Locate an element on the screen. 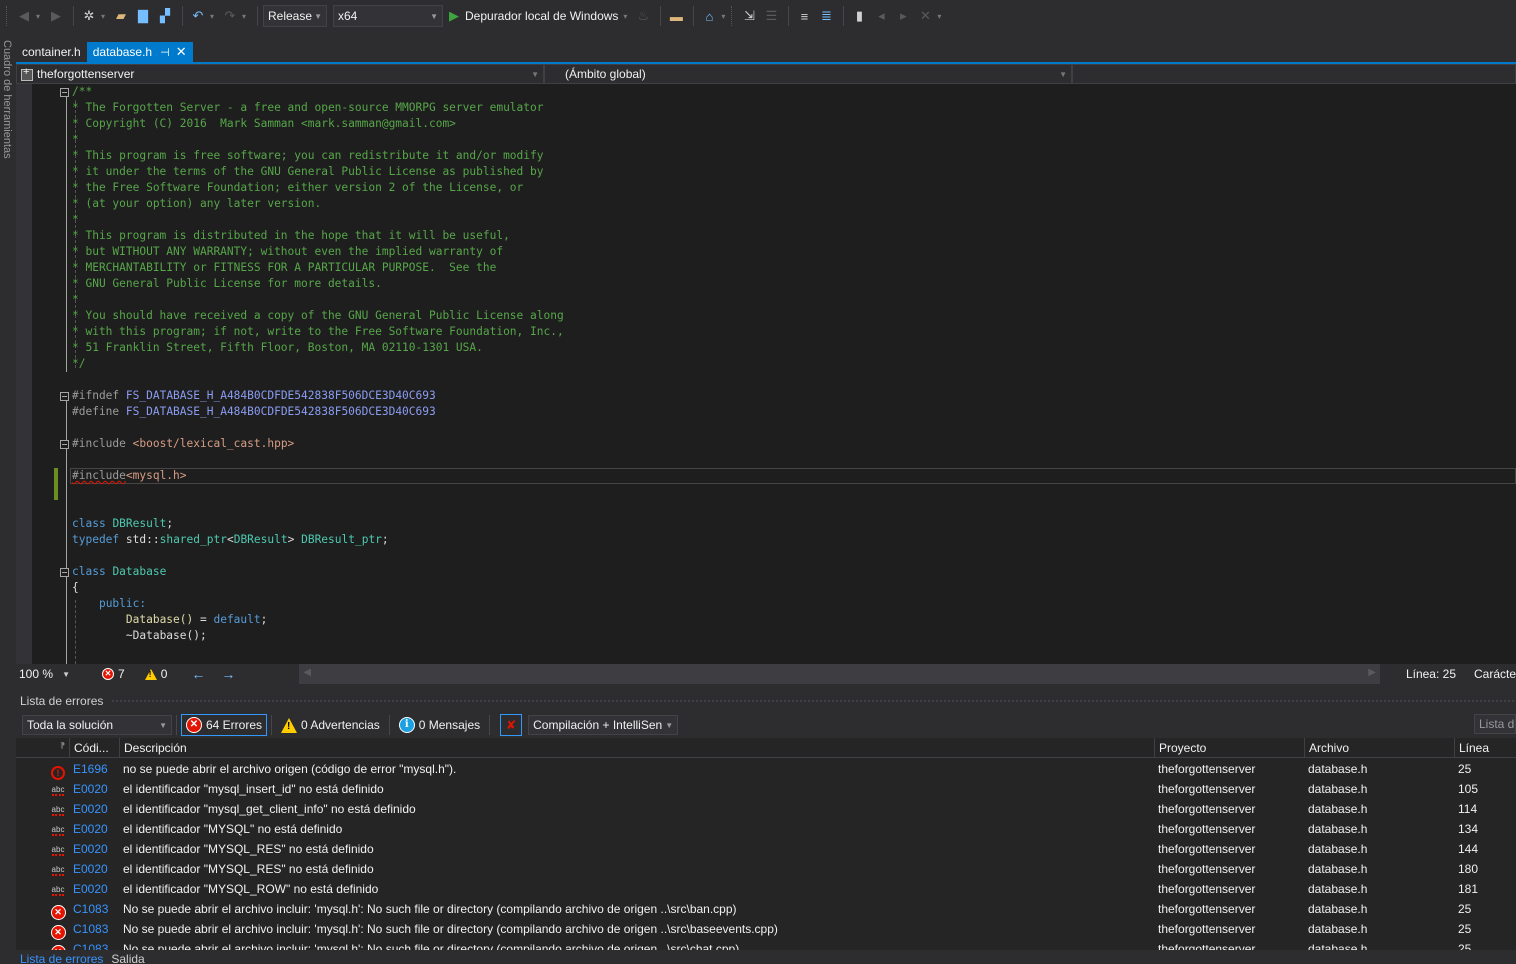 The height and width of the screenshot is (964, 1516). errors-filter-button: ✕ 64 Errores is located at coordinates (224, 725).